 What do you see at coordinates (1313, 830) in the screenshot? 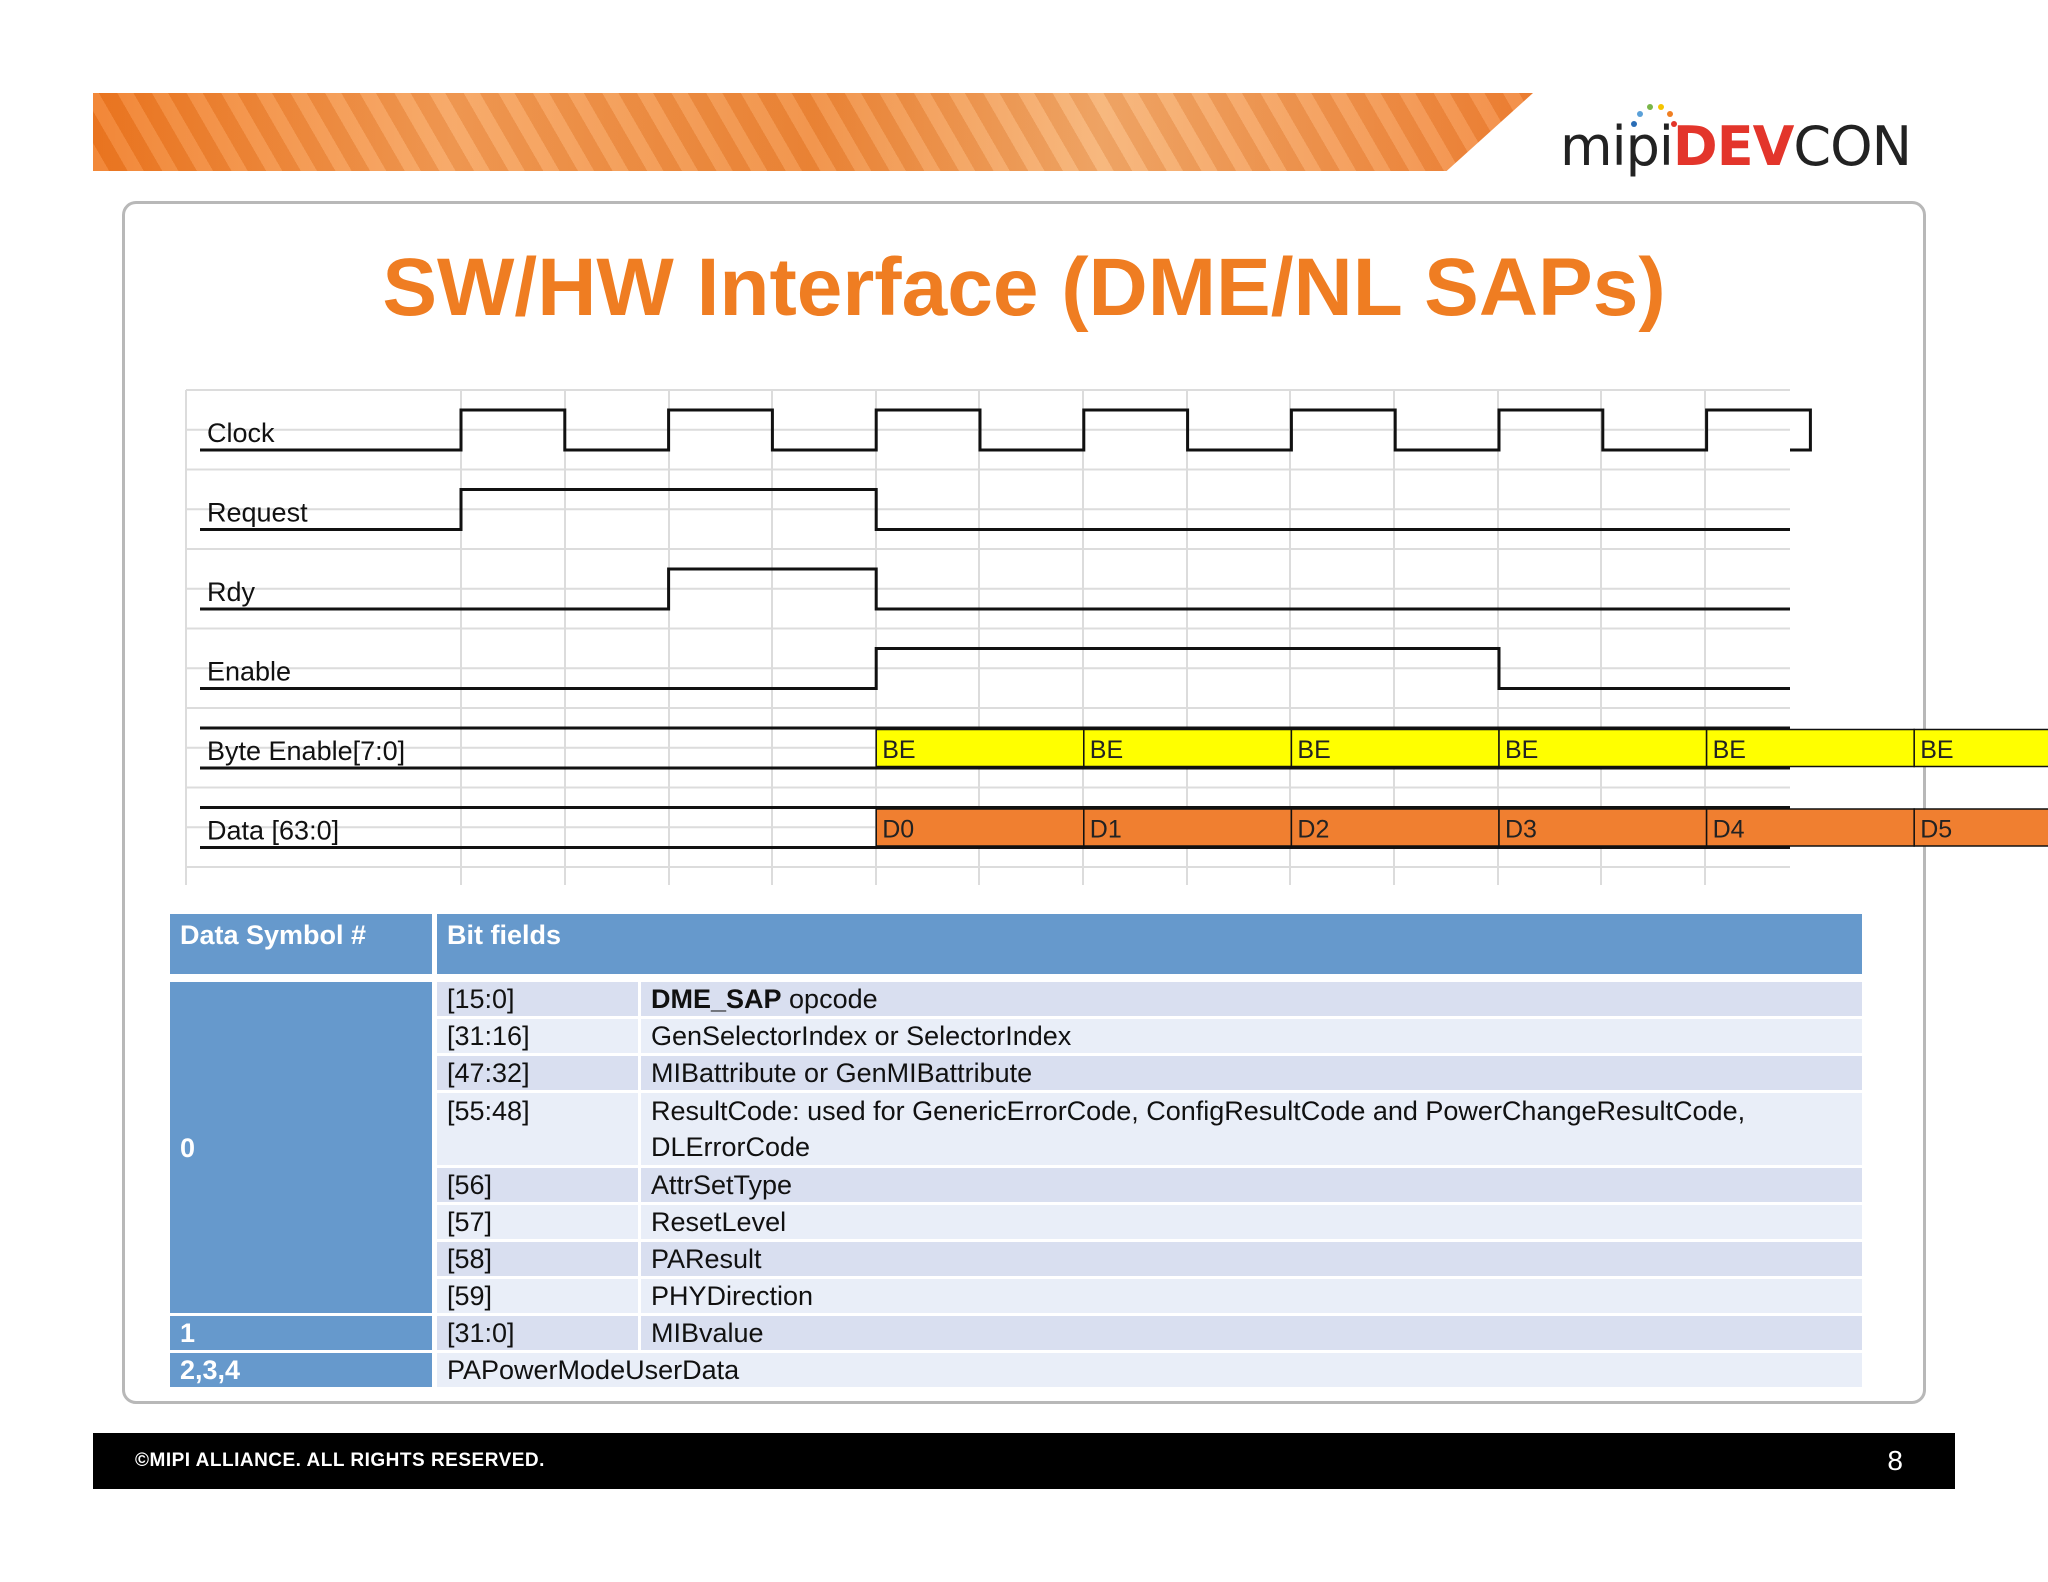
I see `bus-value: D2` at bounding box center [1313, 830].